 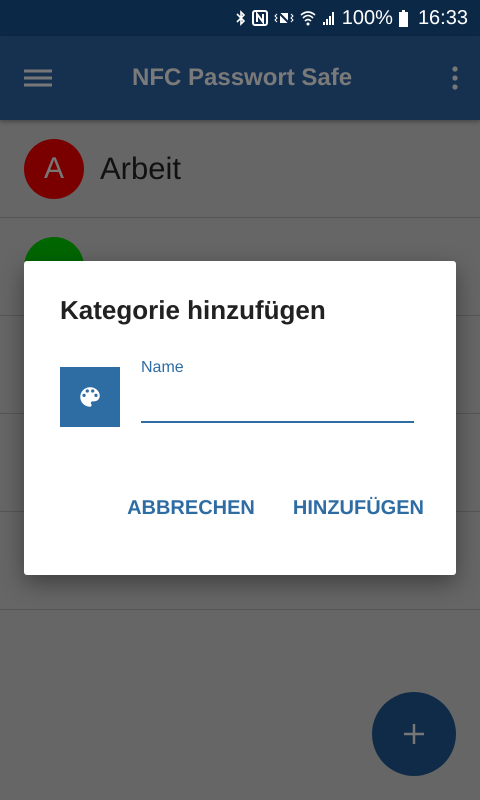 I want to click on menu-icon, so click(x=38, y=78).